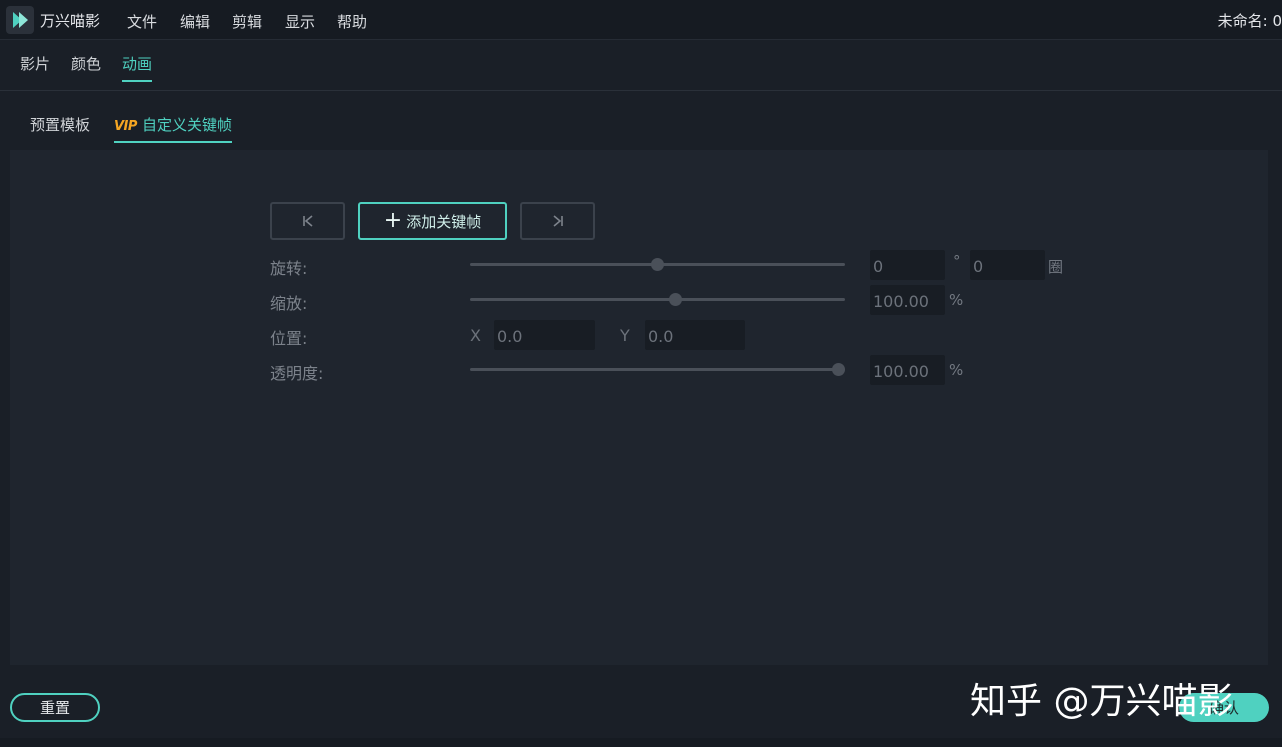 This screenshot has width=1282, height=747. Describe the element at coordinates (907, 265) in the screenshot. I see `rotate-degrees-input: 0` at that location.